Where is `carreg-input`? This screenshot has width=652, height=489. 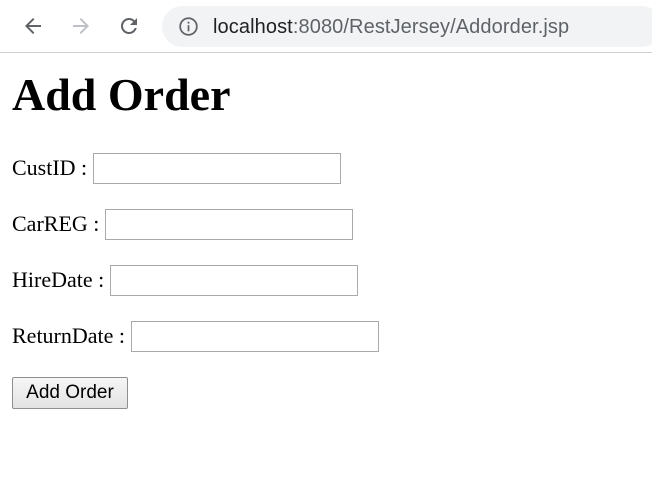
carreg-input is located at coordinates (229, 224).